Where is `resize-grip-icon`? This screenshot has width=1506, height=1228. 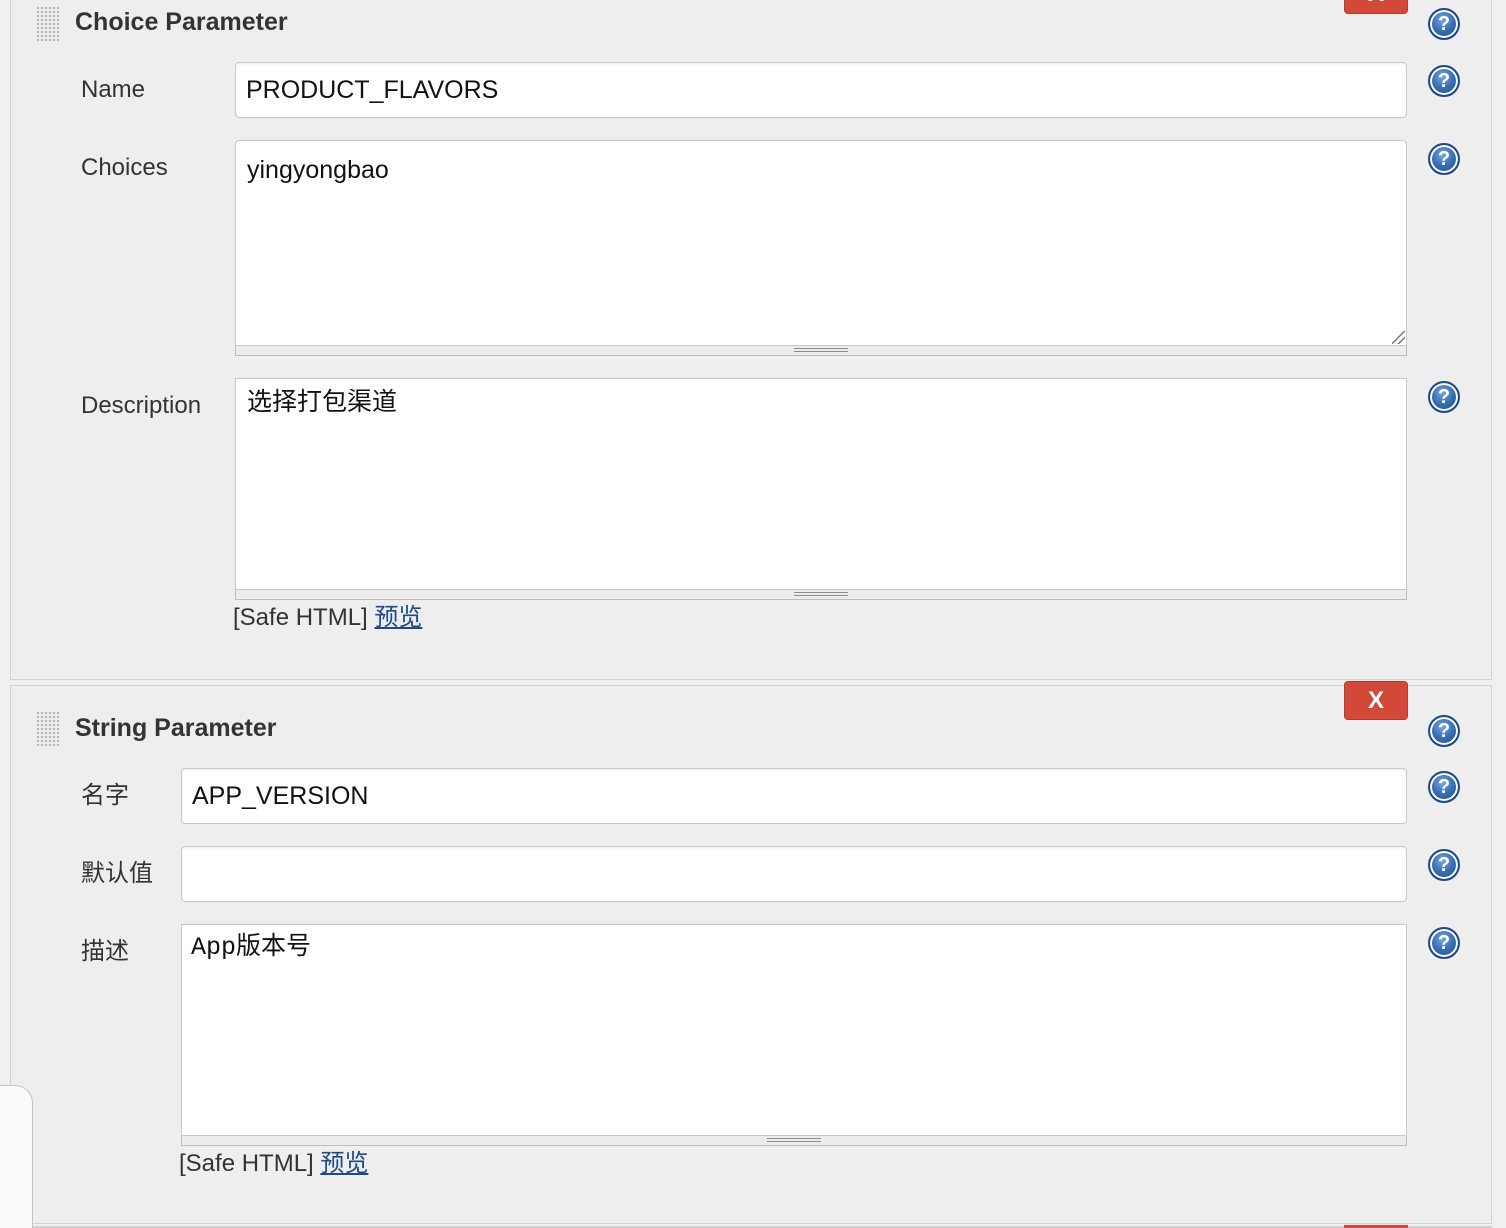 resize-grip-icon is located at coordinates (1398, 337).